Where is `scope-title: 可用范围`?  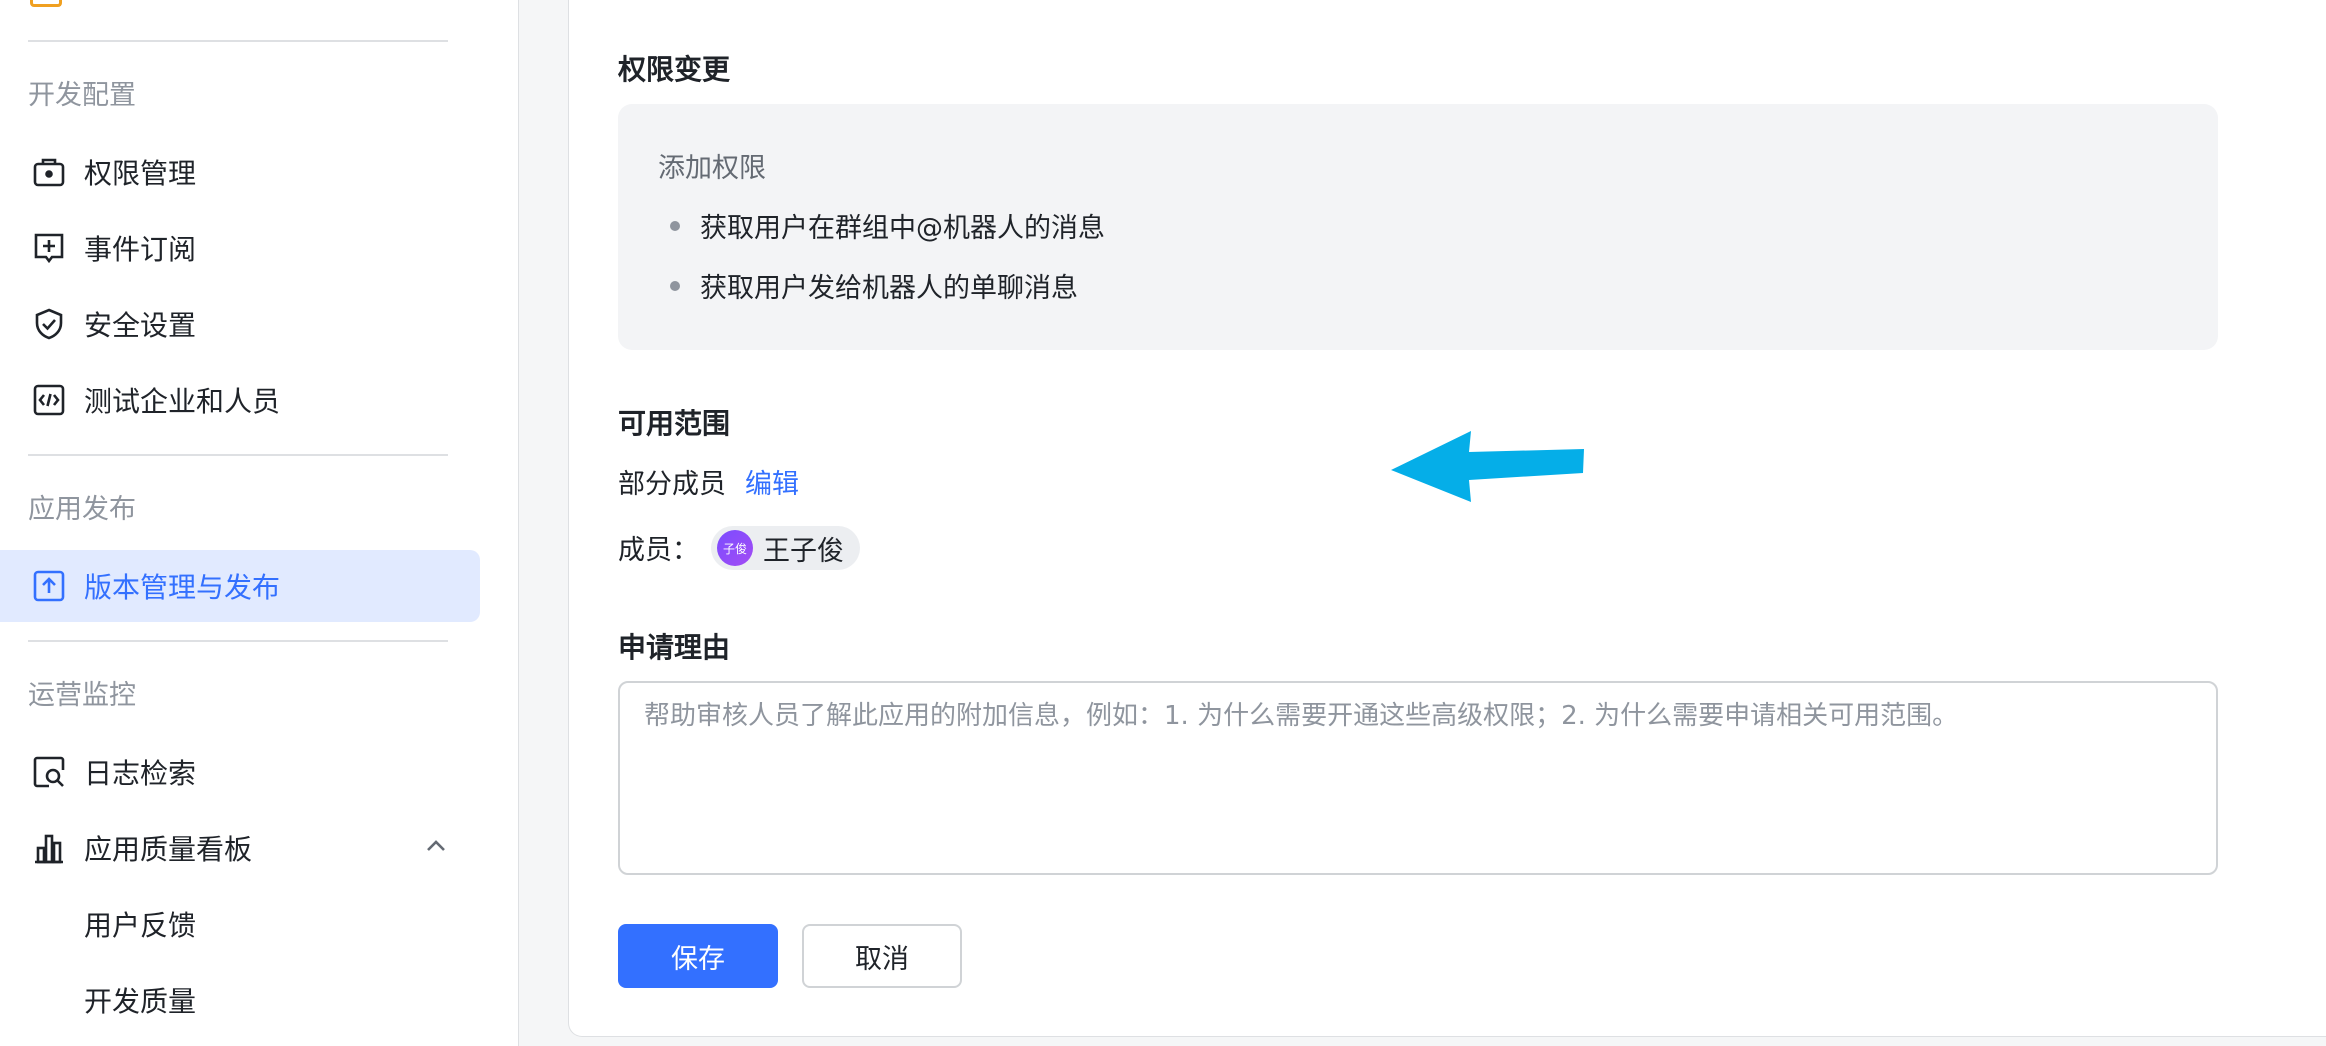 scope-title: 可用范围 is located at coordinates (674, 423).